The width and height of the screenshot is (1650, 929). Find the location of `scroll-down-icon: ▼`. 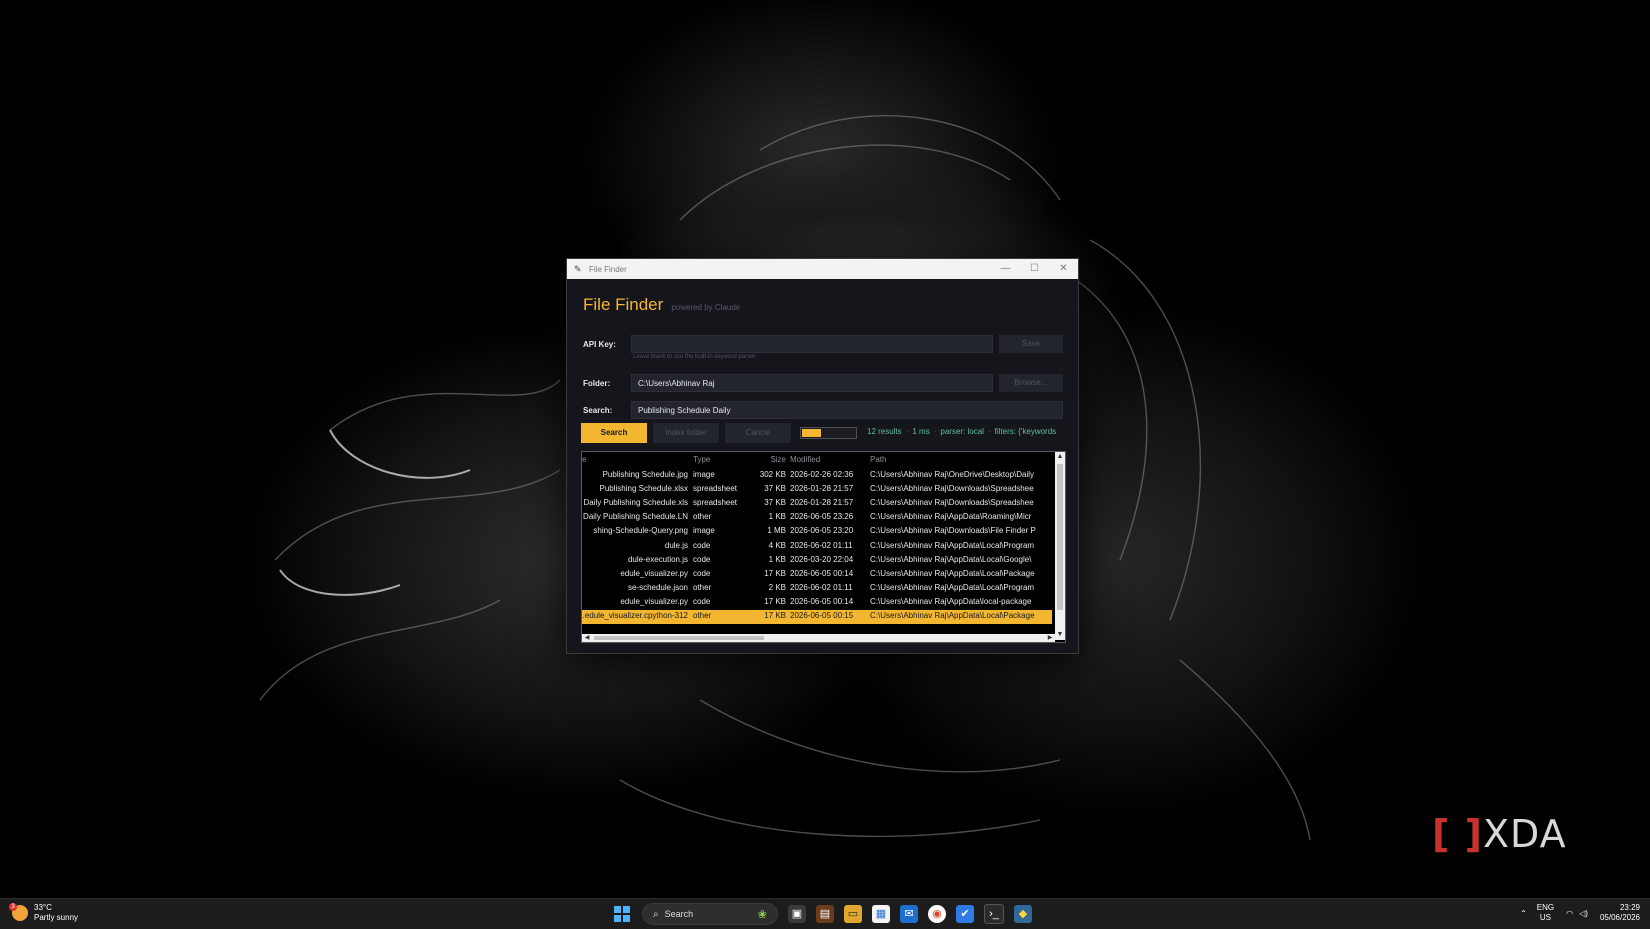

scroll-down-icon: ▼ is located at coordinates (1060, 635).